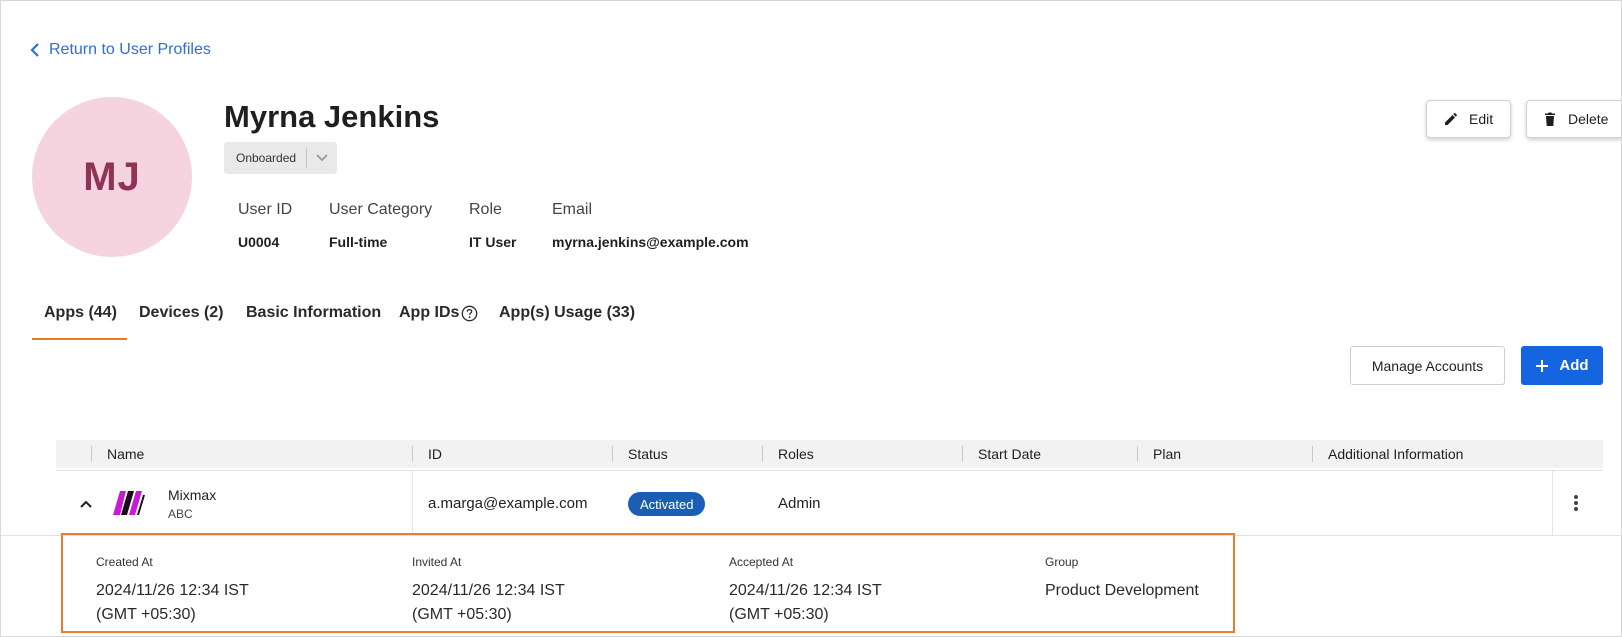 Image resolution: width=1622 pixels, height=637 pixels. I want to click on role-label: Role, so click(485, 209).